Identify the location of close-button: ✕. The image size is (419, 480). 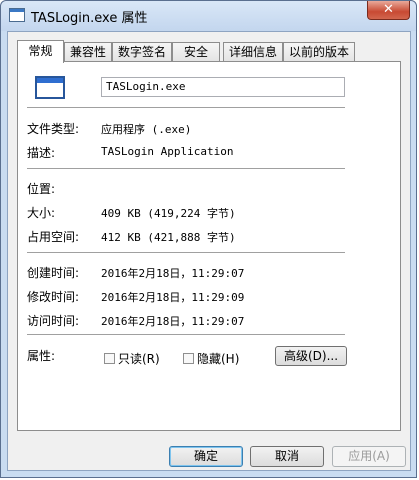
(388, 10).